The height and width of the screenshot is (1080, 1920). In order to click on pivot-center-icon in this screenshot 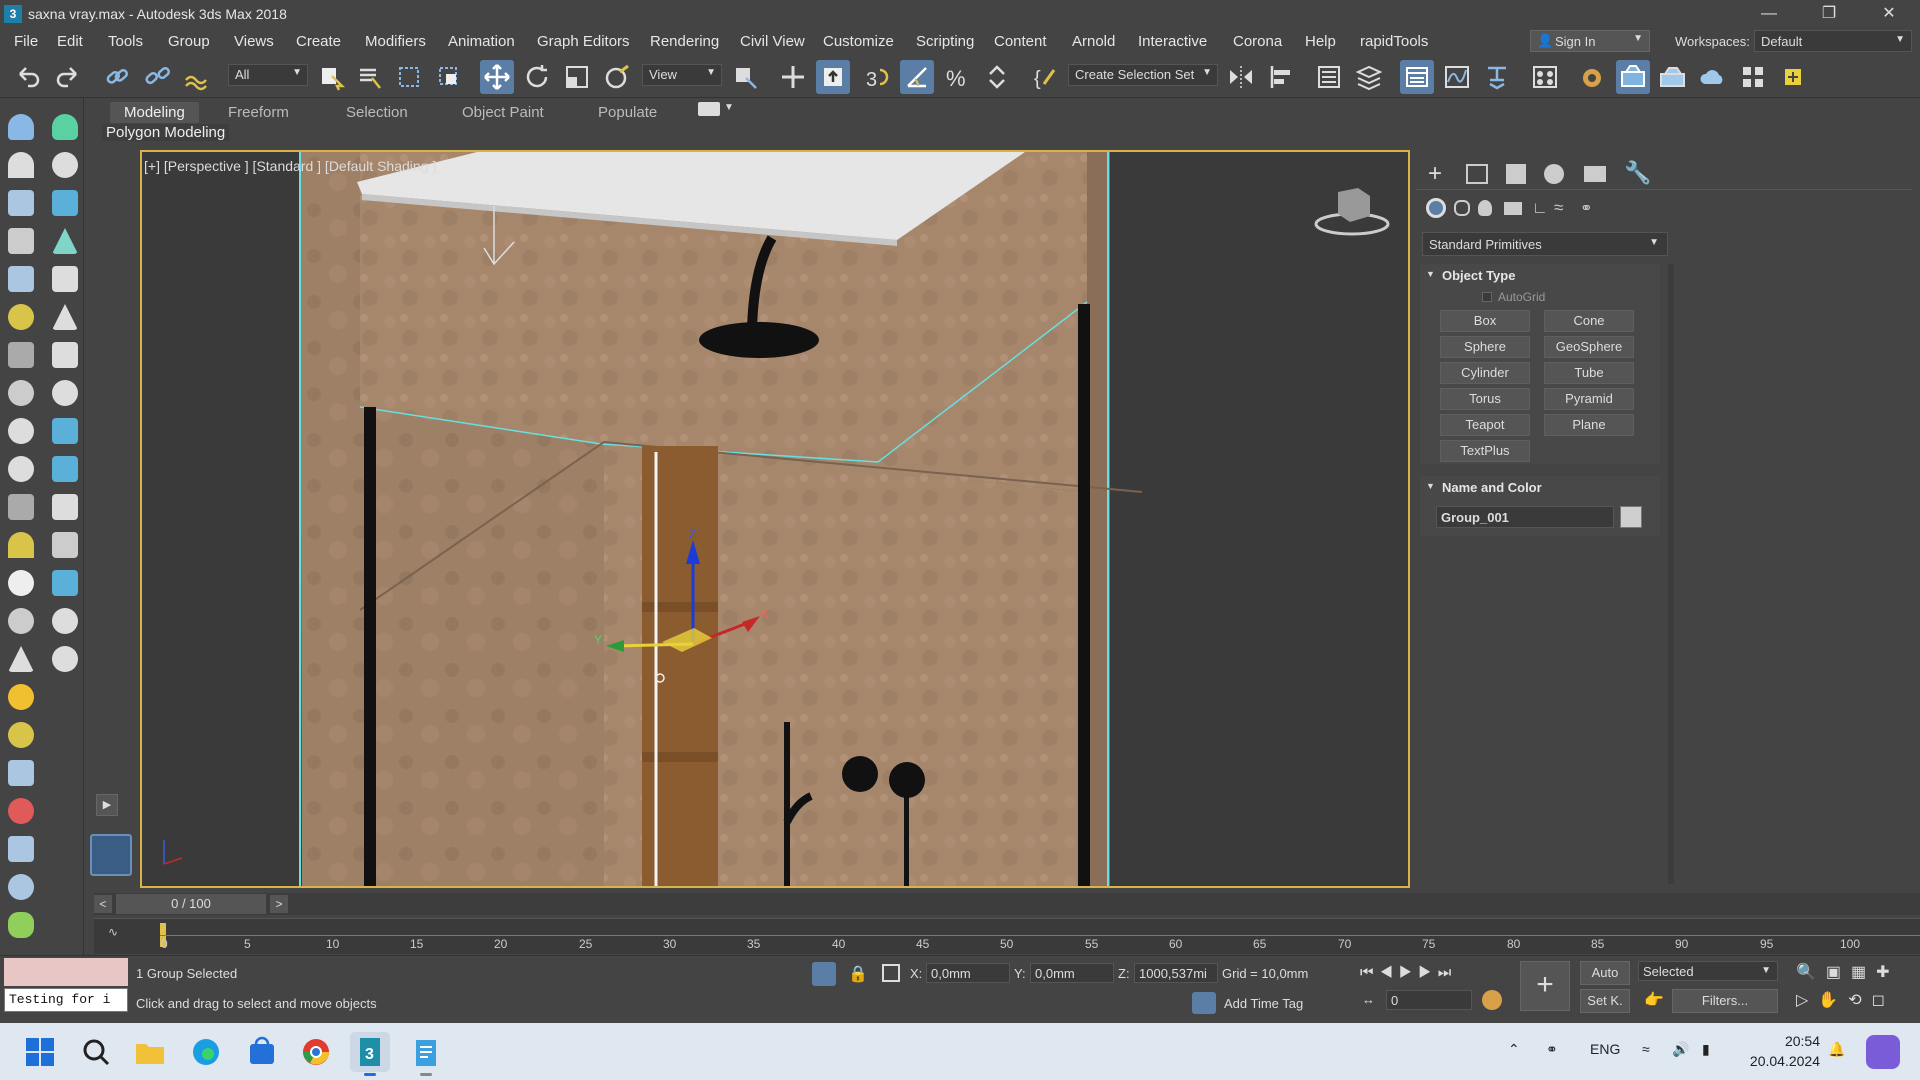, I will do `click(745, 77)`.